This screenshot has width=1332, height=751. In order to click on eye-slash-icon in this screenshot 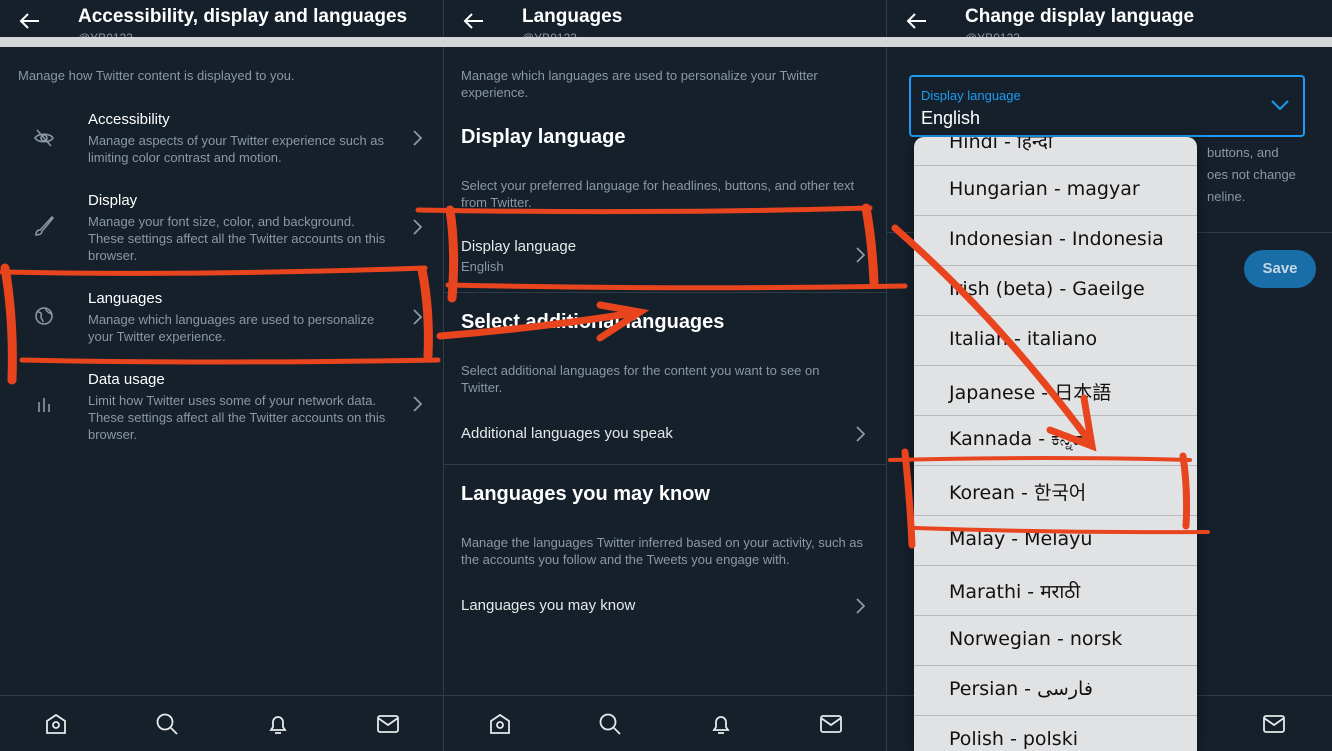, I will do `click(44, 138)`.